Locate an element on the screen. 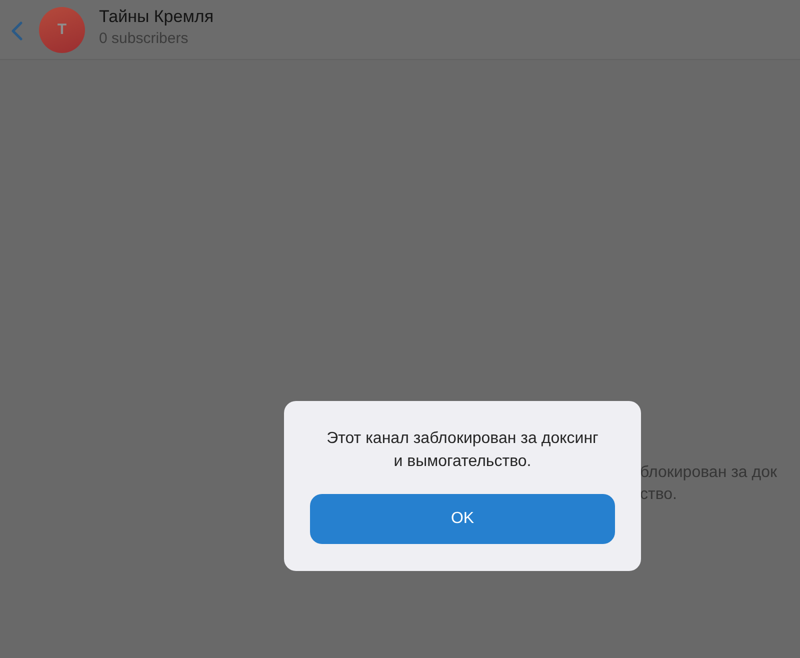 Image resolution: width=800 pixels, height=658 pixels. channel-title: Тайны Кремля is located at coordinates (156, 16).